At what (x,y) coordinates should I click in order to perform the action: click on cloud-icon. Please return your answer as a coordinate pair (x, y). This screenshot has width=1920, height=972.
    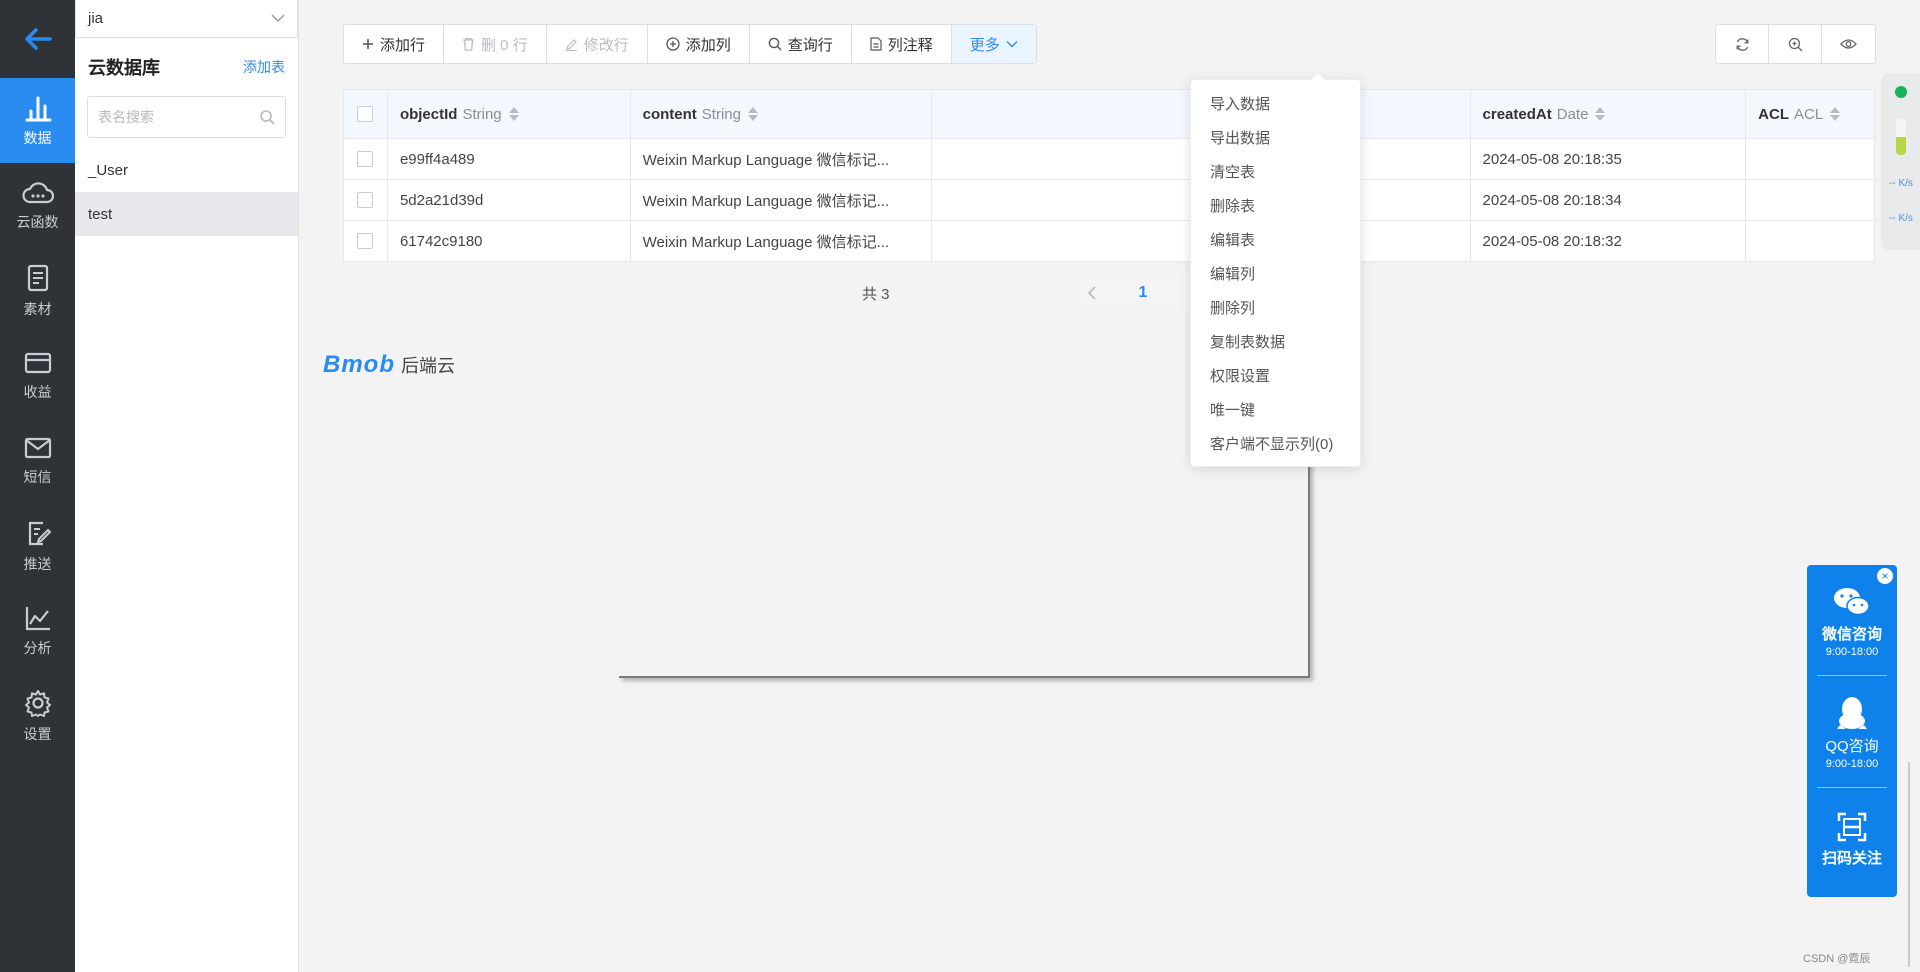
    Looking at the image, I should click on (37, 192).